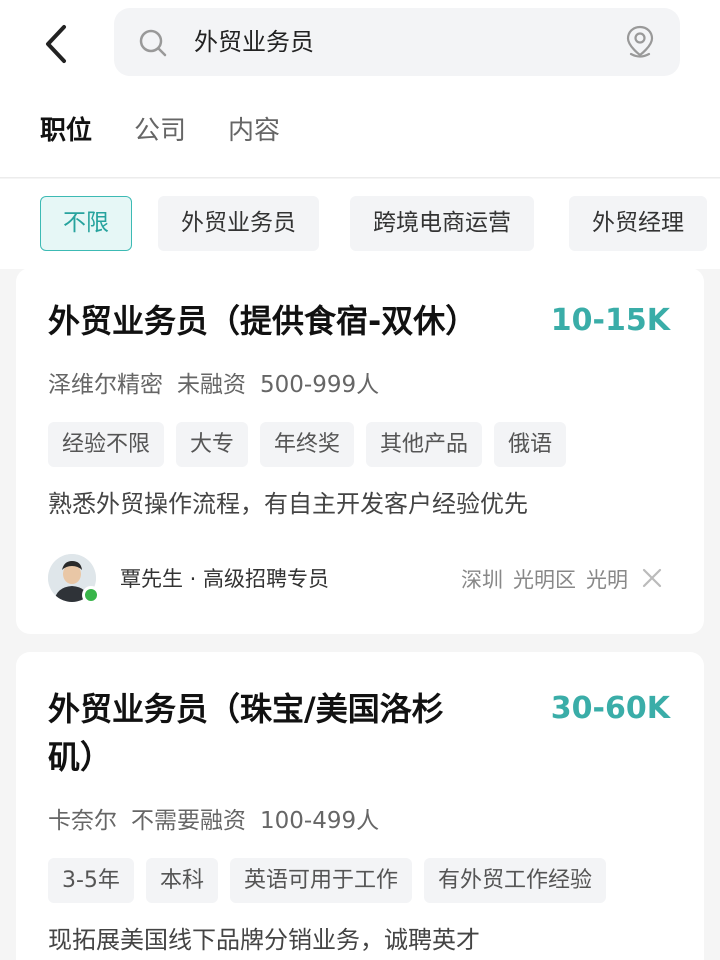  What do you see at coordinates (514, 880) in the screenshot?
I see `job-tag: 有外贸工作经验` at bounding box center [514, 880].